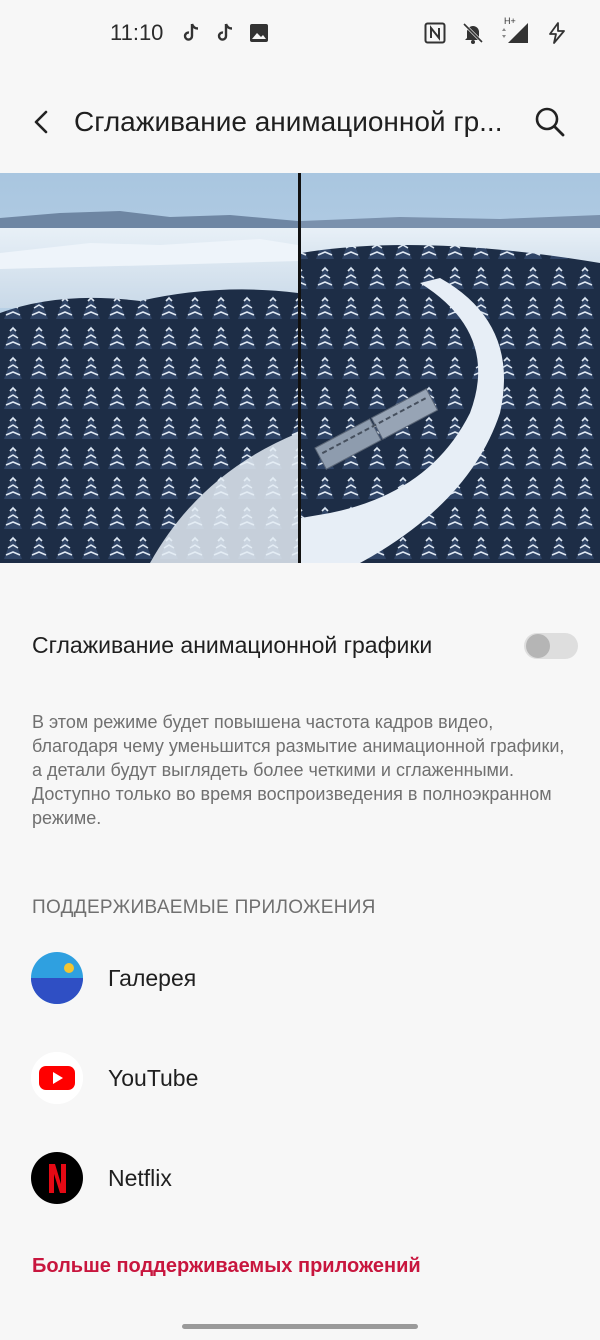 This screenshot has width=600, height=1340. I want to click on motion-smoothing-toggle, so click(551, 646).